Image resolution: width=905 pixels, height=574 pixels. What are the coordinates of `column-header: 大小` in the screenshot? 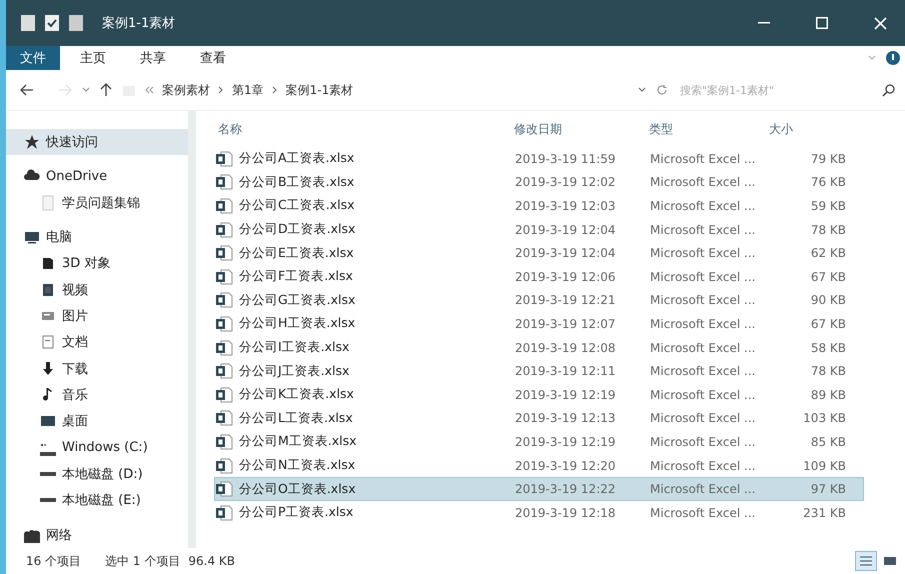 It's located at (805, 129).